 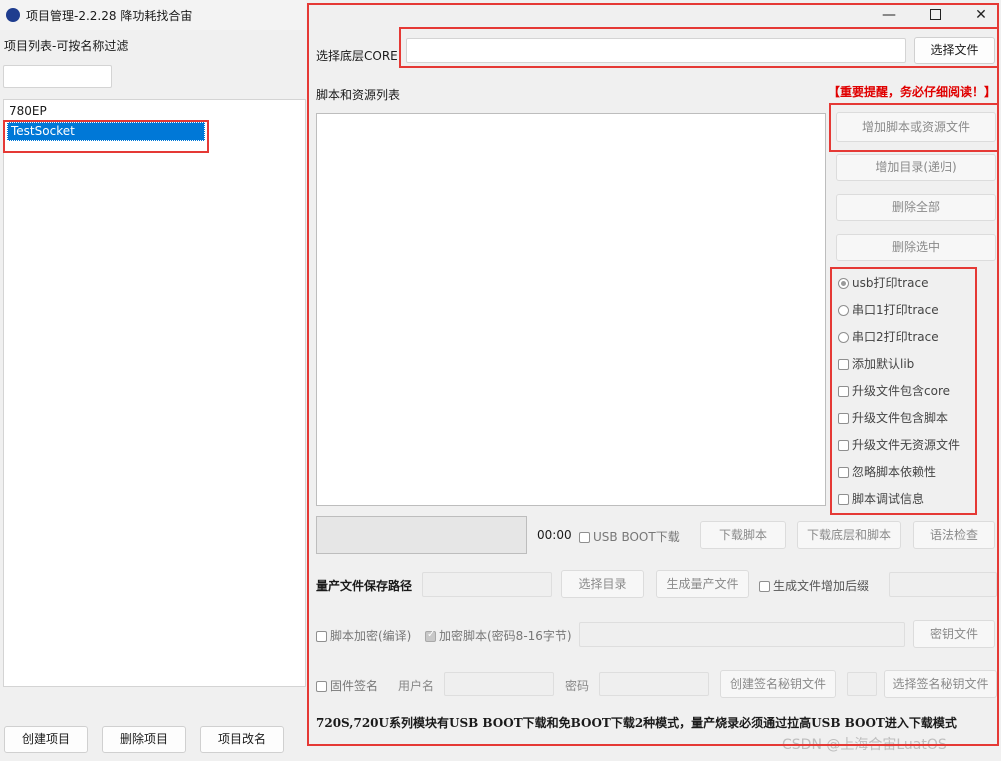 I want to click on list-item: 780EP, so click(x=28, y=112).